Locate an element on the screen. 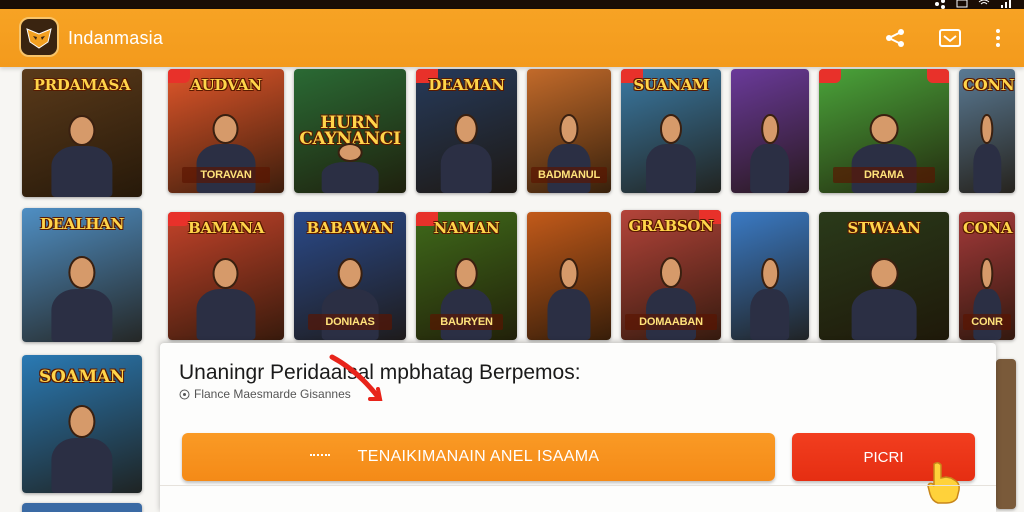  app-title: Indanmasia is located at coordinates (116, 38).